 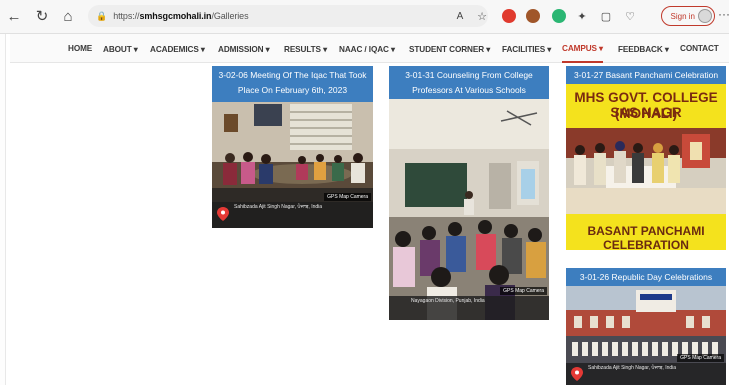 What do you see at coordinates (14, 16) in the screenshot?
I see `back-arrow-icon: ←` at bounding box center [14, 16].